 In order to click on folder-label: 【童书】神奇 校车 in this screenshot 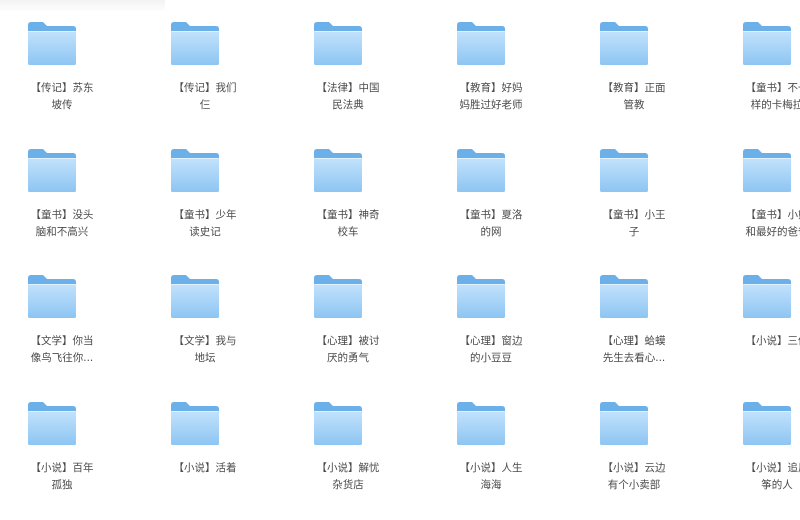, I will do `click(348, 223)`.